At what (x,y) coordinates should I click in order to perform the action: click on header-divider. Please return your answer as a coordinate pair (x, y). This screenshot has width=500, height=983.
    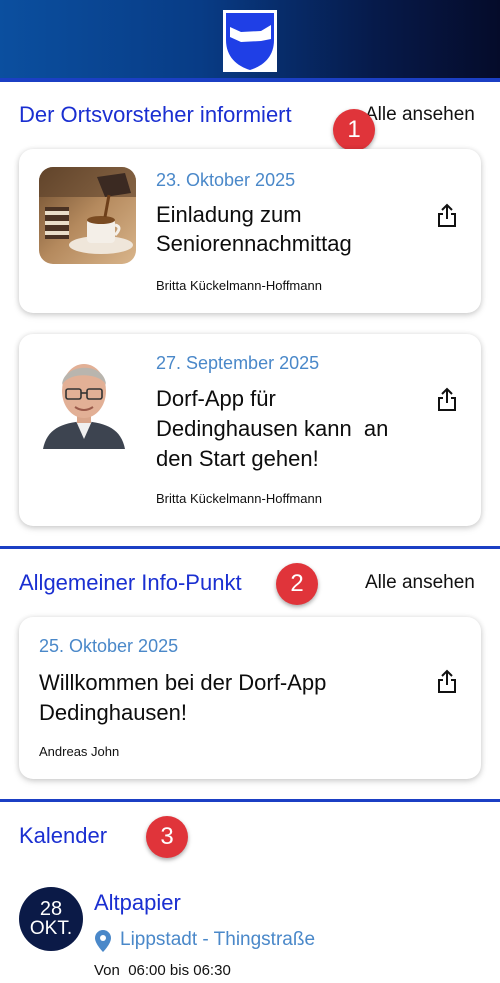
    Looking at the image, I should click on (250, 80).